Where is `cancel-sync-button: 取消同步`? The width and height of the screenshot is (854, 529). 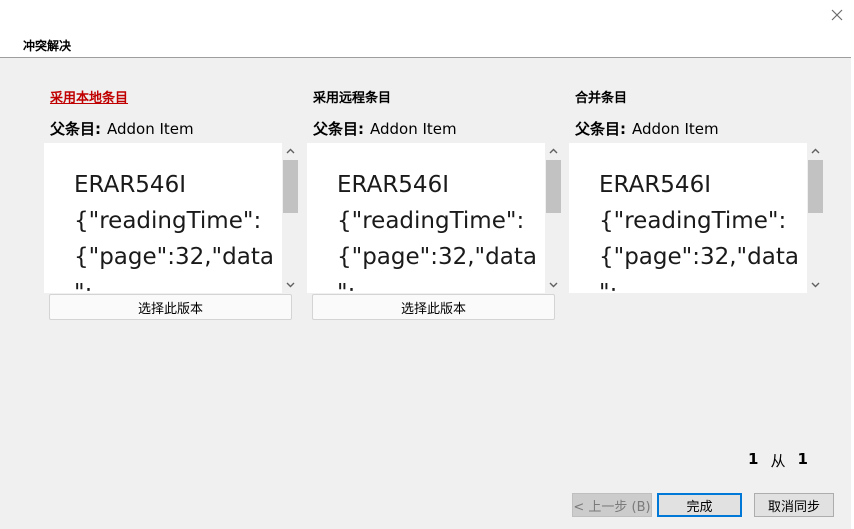 cancel-sync-button: 取消同步 is located at coordinates (794, 505).